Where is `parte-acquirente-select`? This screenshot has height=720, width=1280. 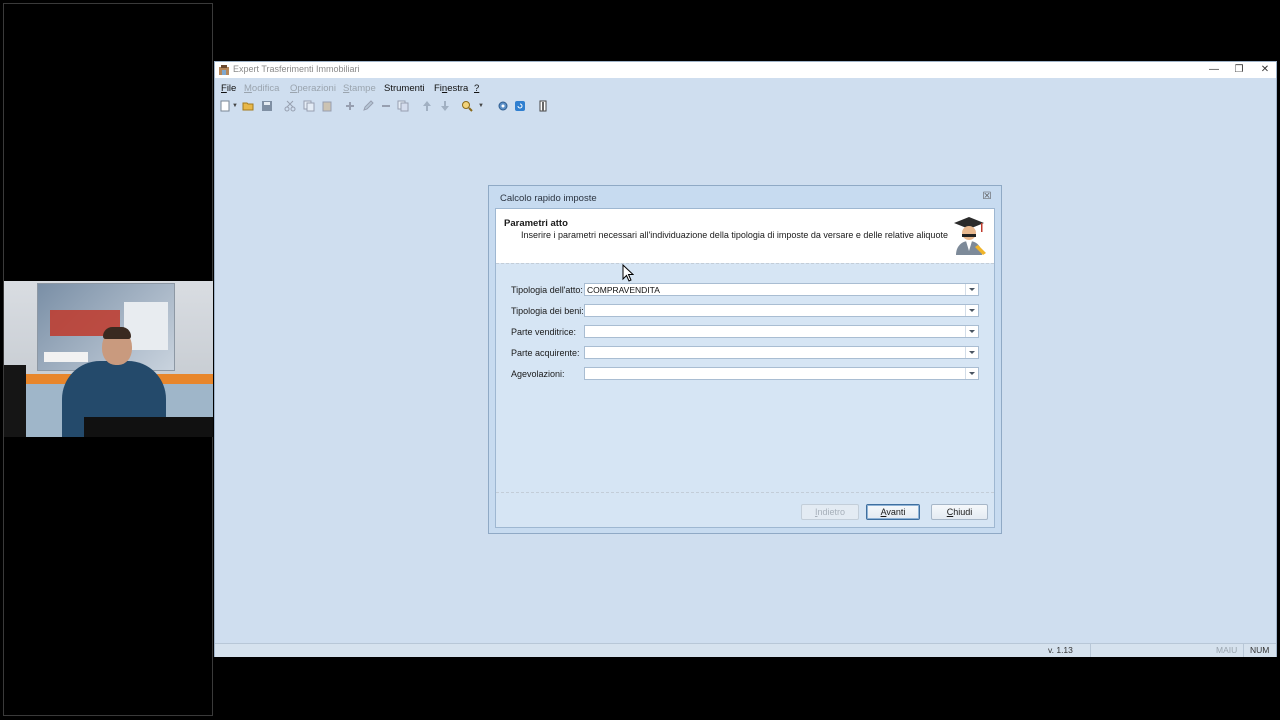 parte-acquirente-select is located at coordinates (781, 352).